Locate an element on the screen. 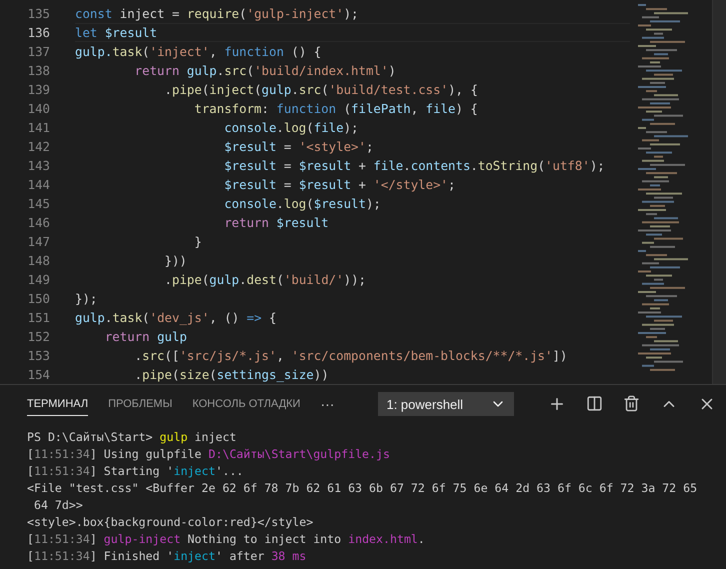  line-number: 150 is located at coordinates (38, 298).